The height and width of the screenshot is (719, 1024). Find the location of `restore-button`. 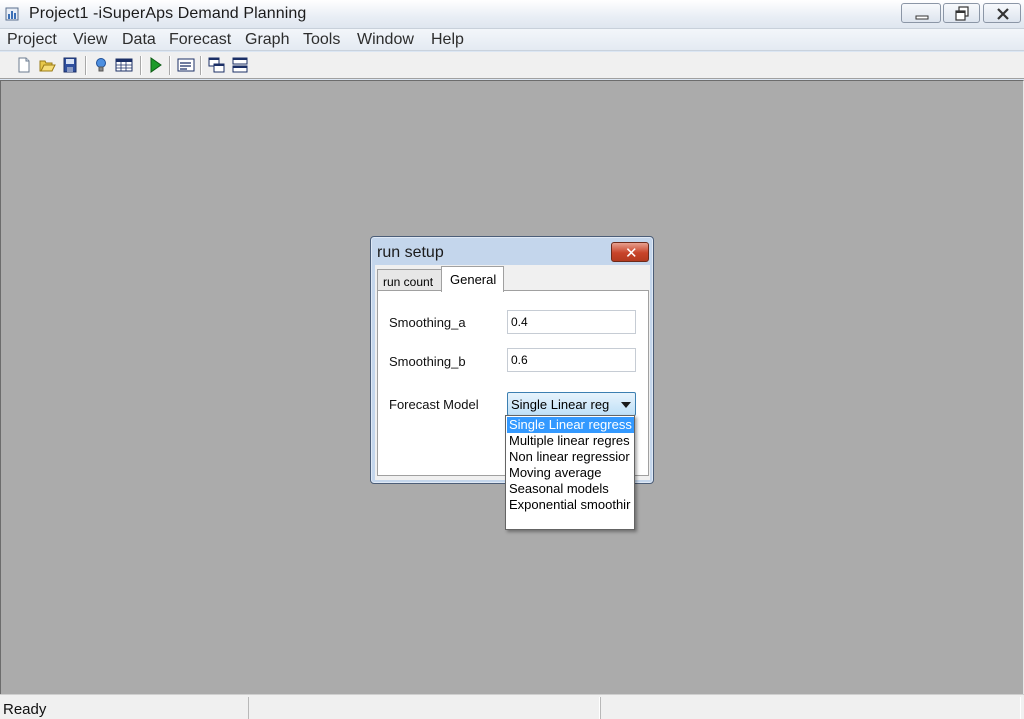

restore-button is located at coordinates (961, 13).